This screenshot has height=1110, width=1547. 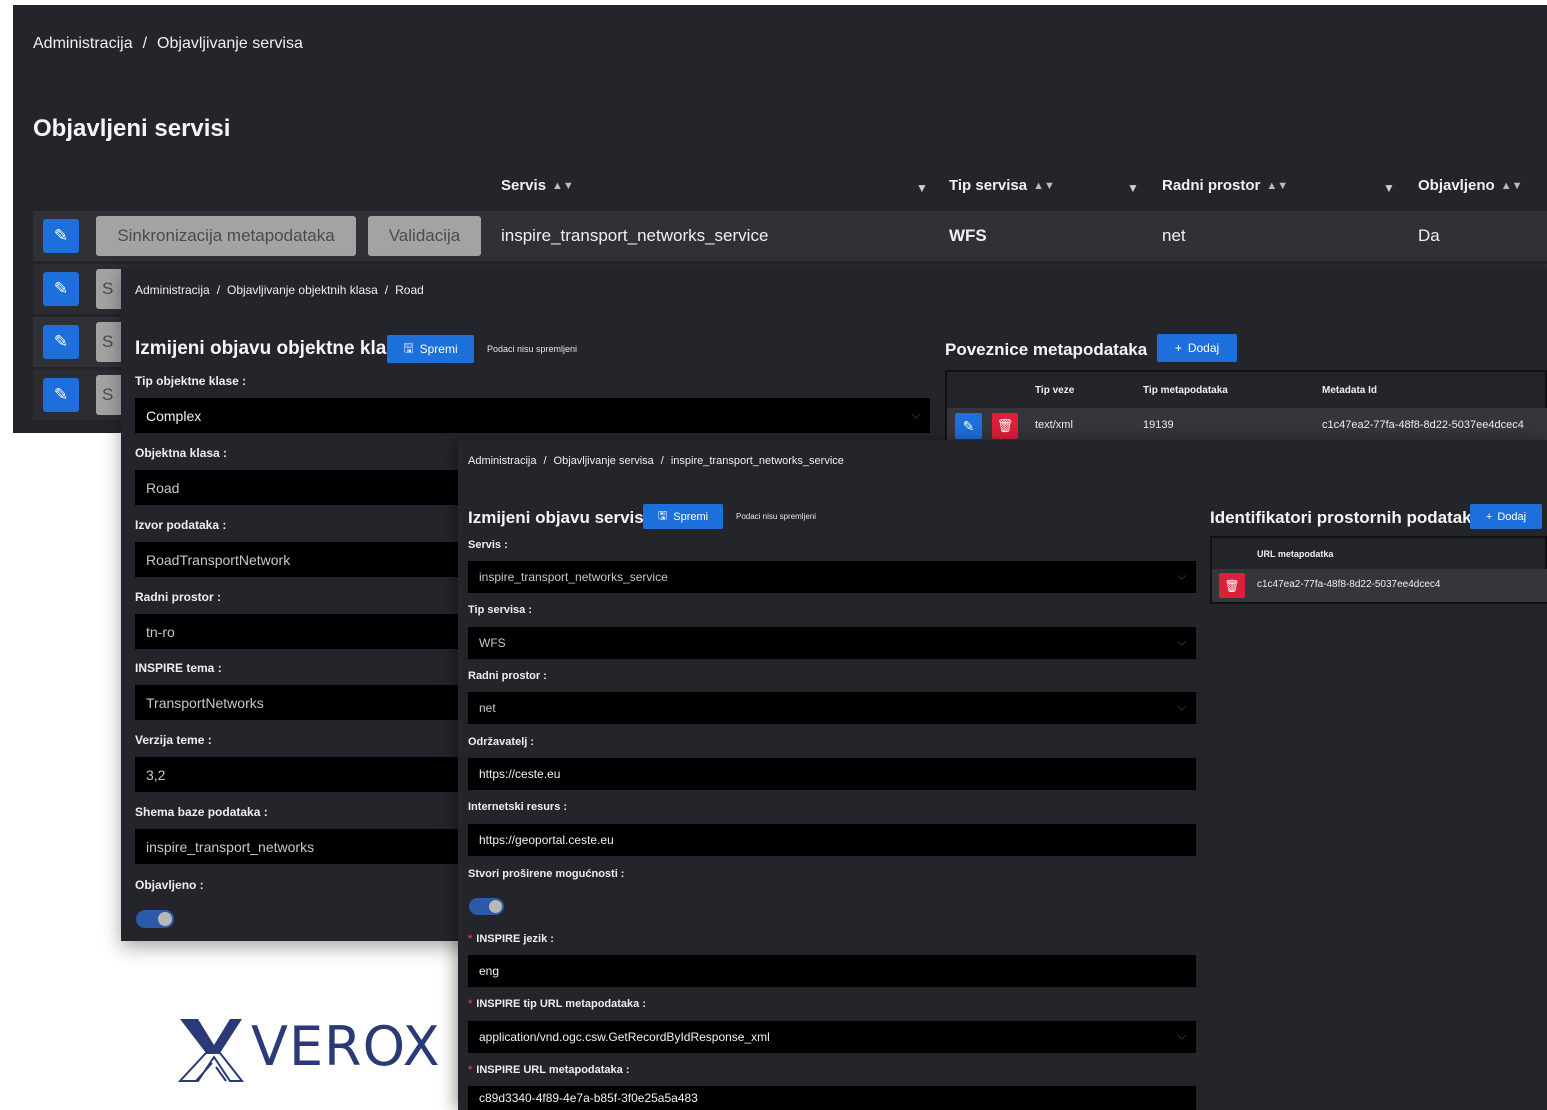 I want to click on breadcrumb-current: Objavljivanje servisa, so click(x=230, y=43).